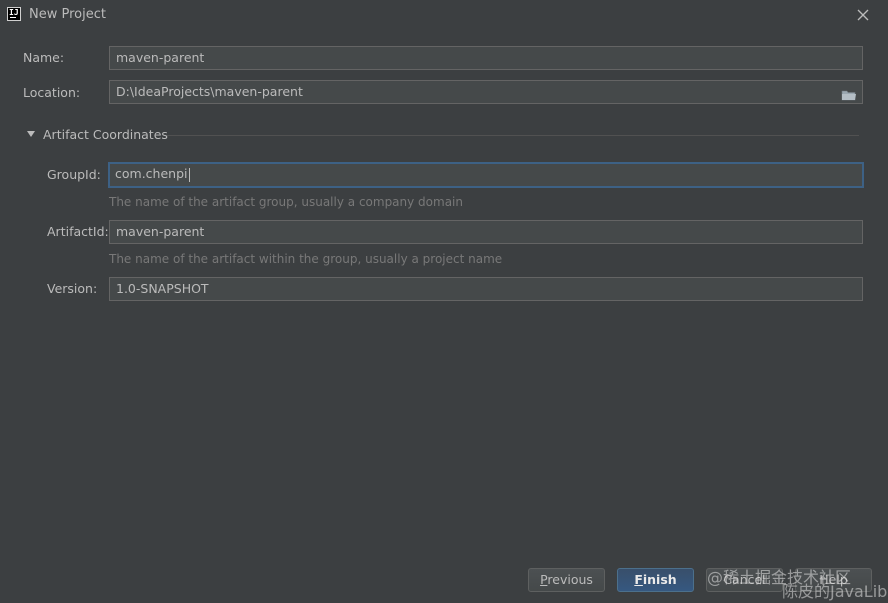 The height and width of the screenshot is (603, 888). I want to click on groupid-input: com.chenpi, so click(486, 175).